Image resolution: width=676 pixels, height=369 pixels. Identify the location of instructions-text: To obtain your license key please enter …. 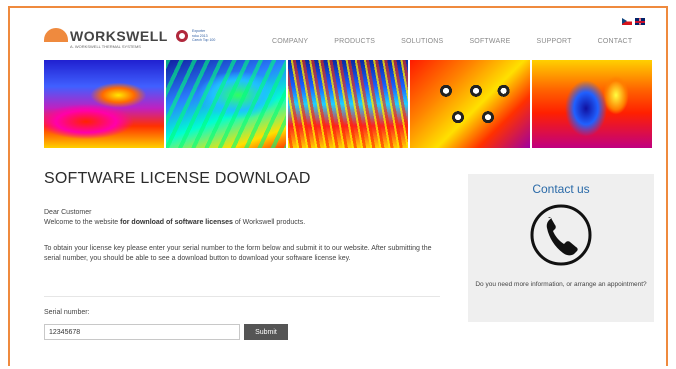
(238, 253).